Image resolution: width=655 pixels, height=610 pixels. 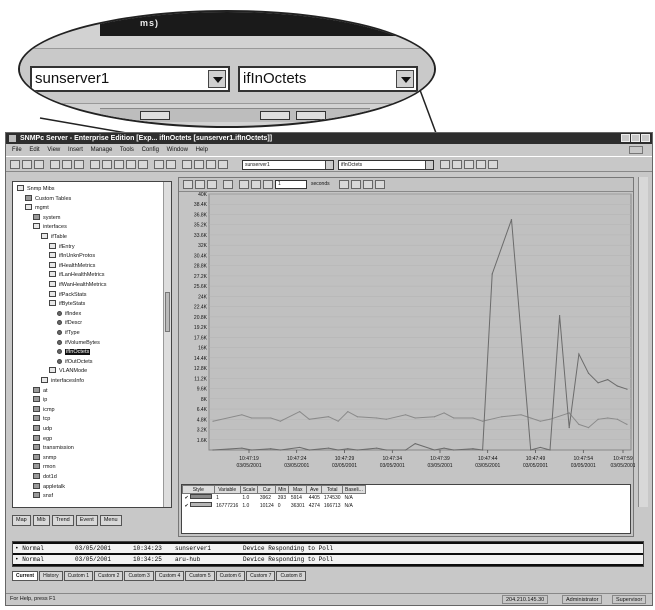 What do you see at coordinates (42, 439) in the screenshot?
I see `tree-item: egp` at bounding box center [42, 439].